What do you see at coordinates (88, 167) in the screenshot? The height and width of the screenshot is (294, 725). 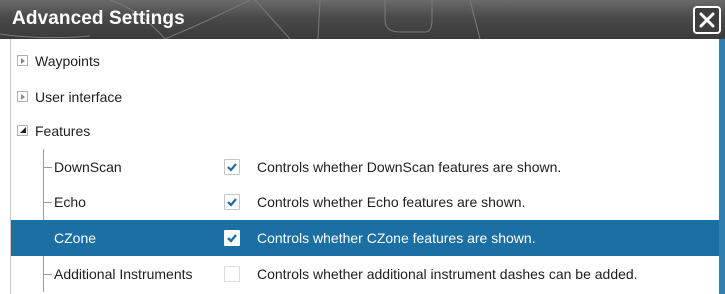 I see `feature-label: DownScan` at bounding box center [88, 167].